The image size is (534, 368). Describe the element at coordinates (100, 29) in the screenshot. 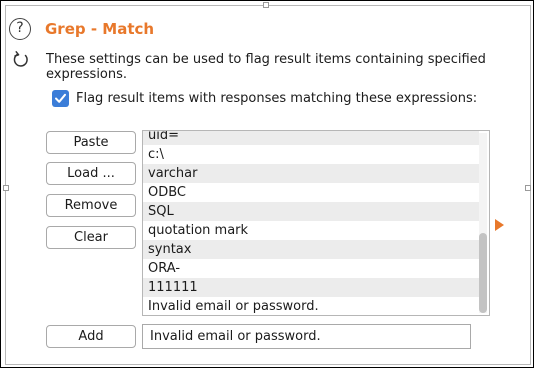

I see `section-title: Grep - Match` at that location.